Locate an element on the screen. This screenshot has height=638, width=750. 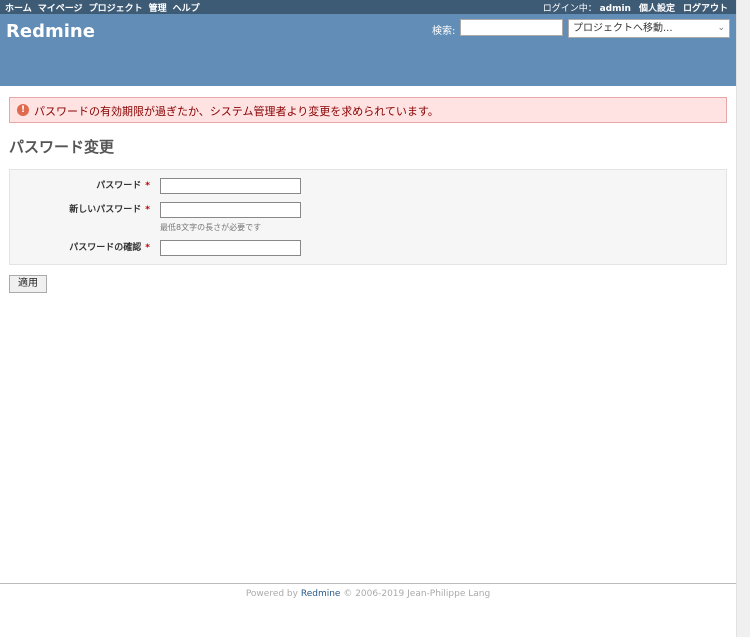
confirm-password-label-text: パスワードの確認 is located at coordinates (105, 248).